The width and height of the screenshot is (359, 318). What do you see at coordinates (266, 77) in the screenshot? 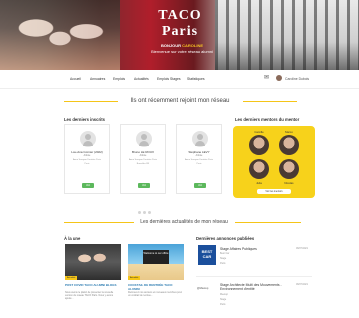
I see `messages-icon: ✉` at bounding box center [266, 77].